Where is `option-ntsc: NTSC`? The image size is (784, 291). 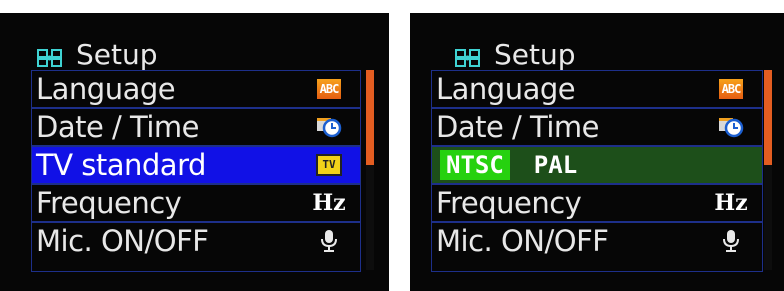
option-ntsc: NTSC is located at coordinates (475, 165).